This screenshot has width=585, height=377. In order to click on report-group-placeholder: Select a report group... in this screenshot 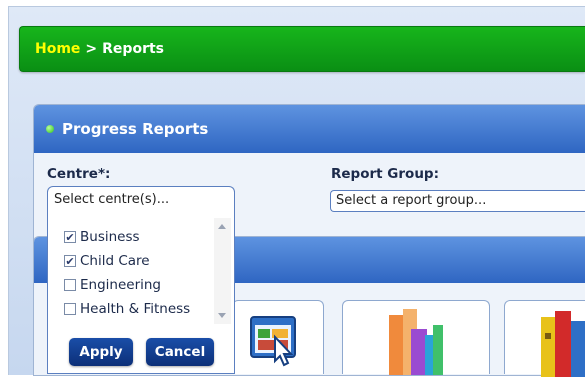, I will do `click(411, 200)`.